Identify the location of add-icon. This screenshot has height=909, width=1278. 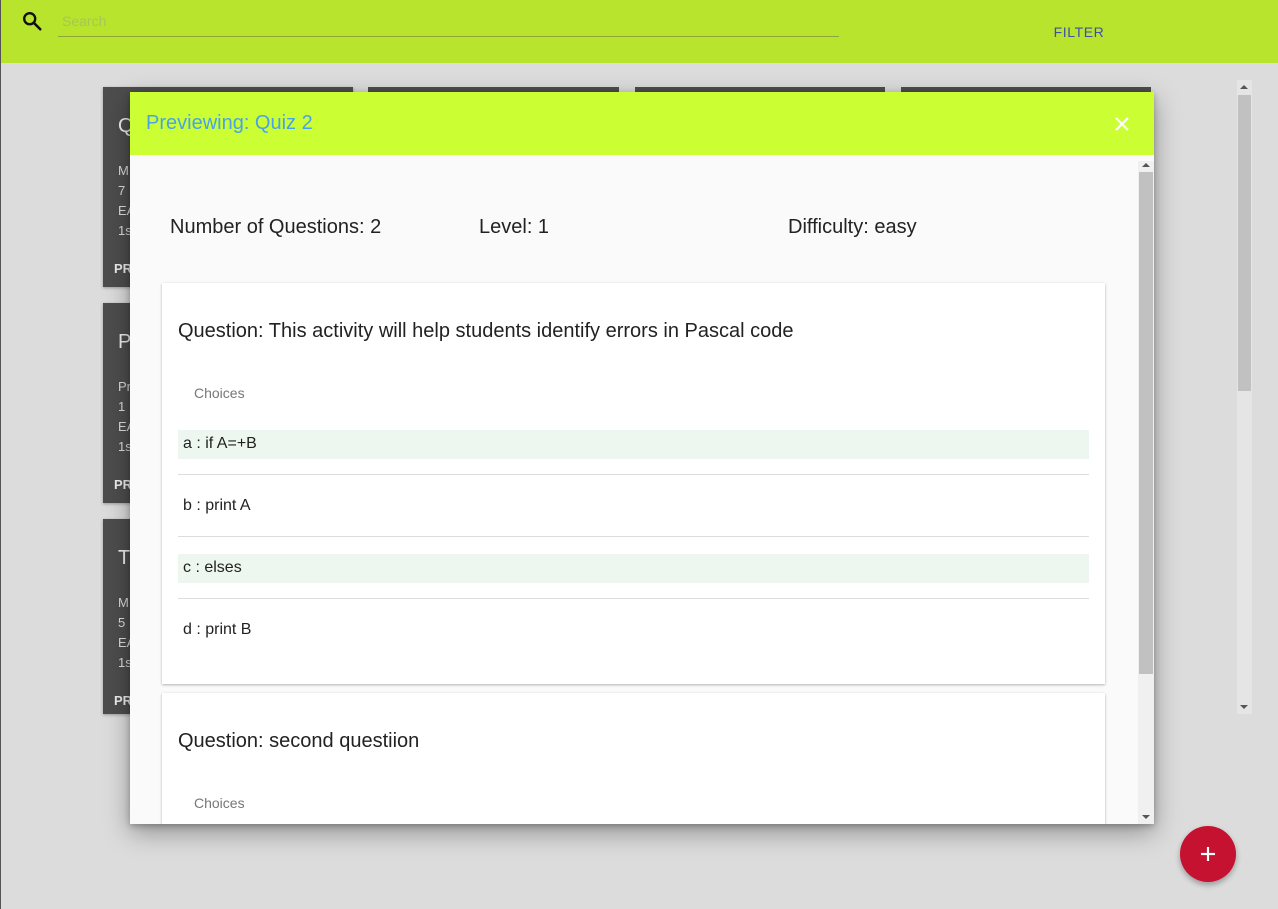
(1208, 854).